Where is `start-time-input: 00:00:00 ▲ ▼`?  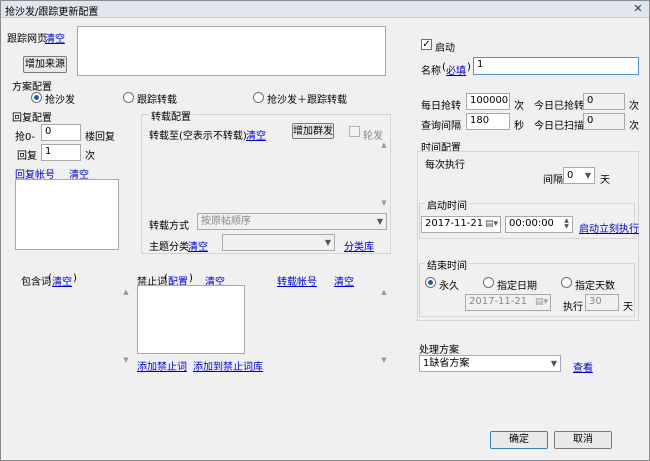 start-time-input: 00:00:00 ▲ ▼ is located at coordinates (539, 224).